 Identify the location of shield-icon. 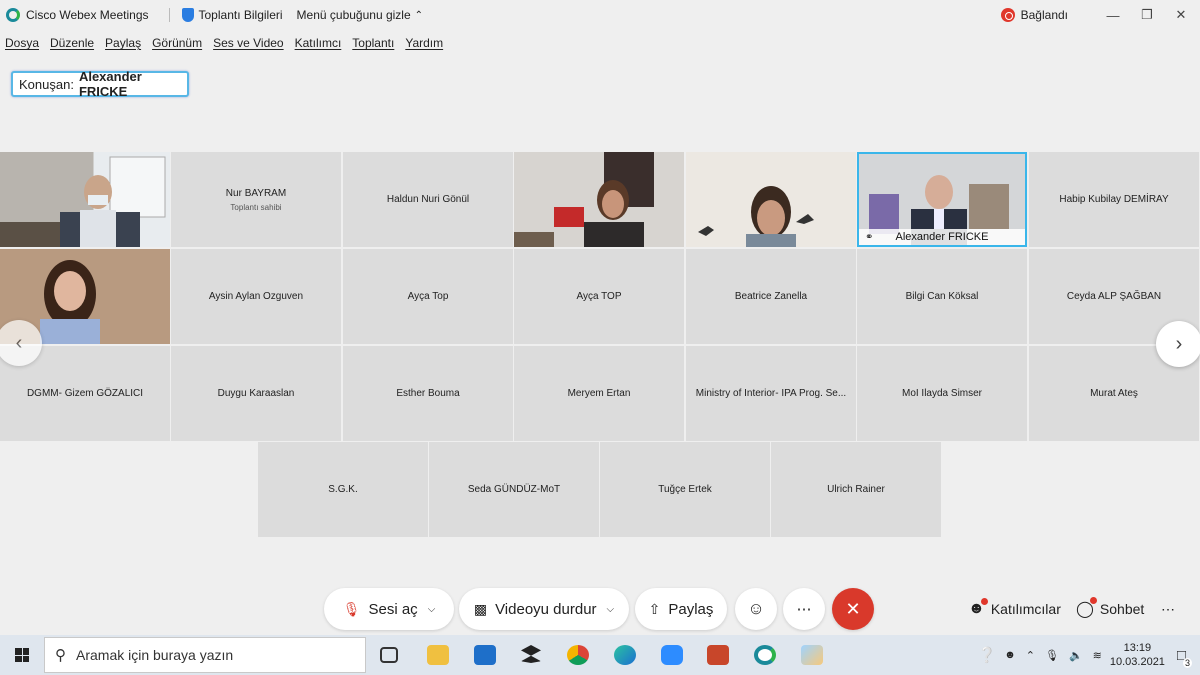
(187, 15).